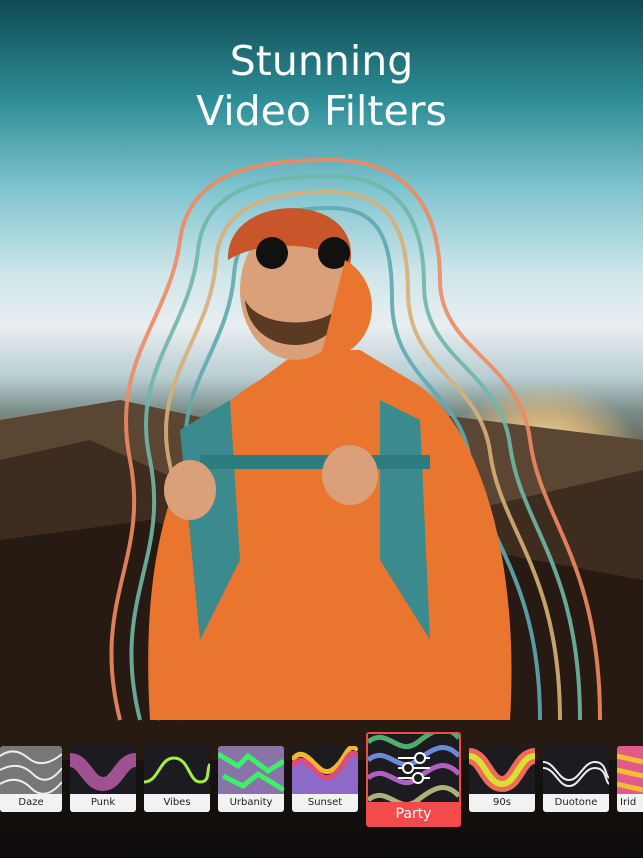  Describe the element at coordinates (103, 803) in the screenshot. I see `filter-label: Punk` at that location.